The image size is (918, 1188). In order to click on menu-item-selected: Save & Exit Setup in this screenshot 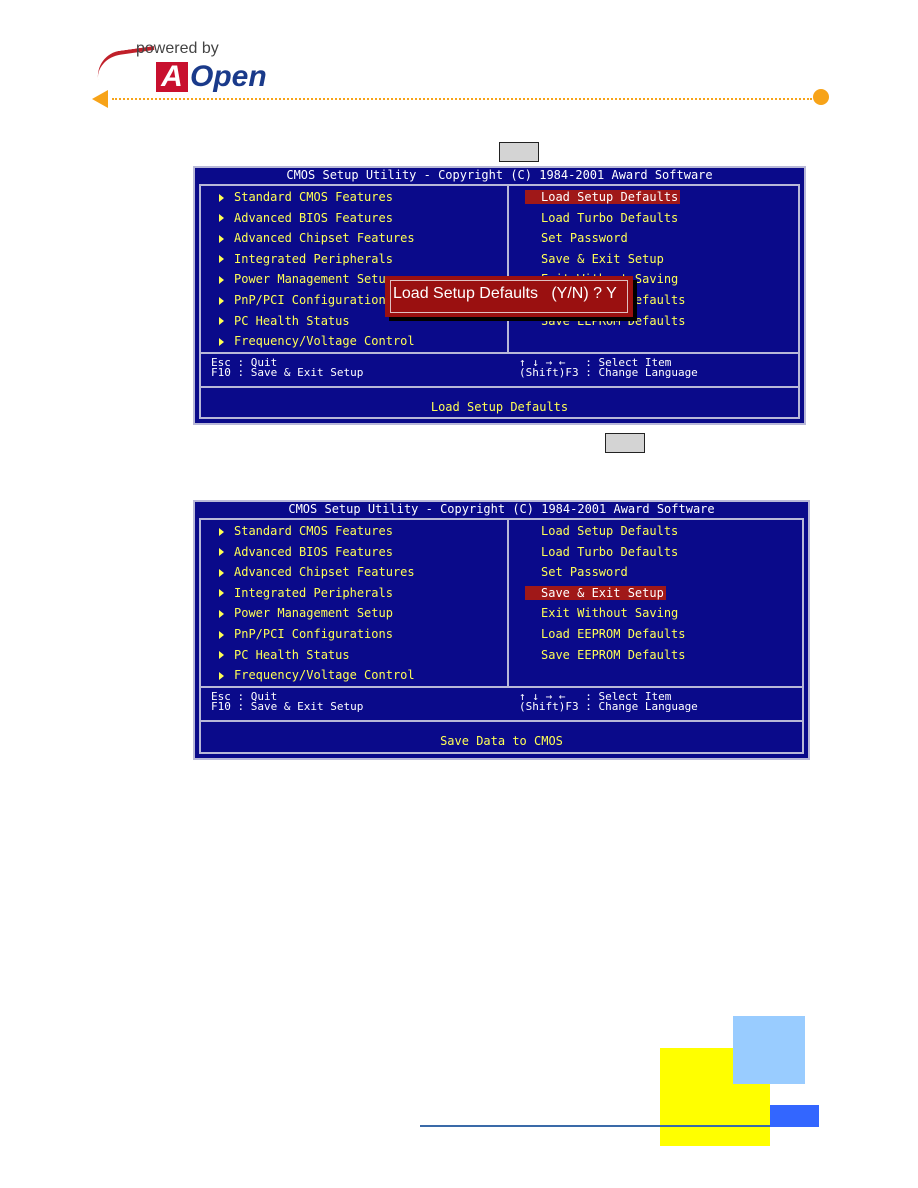, I will do `click(595, 592)`.